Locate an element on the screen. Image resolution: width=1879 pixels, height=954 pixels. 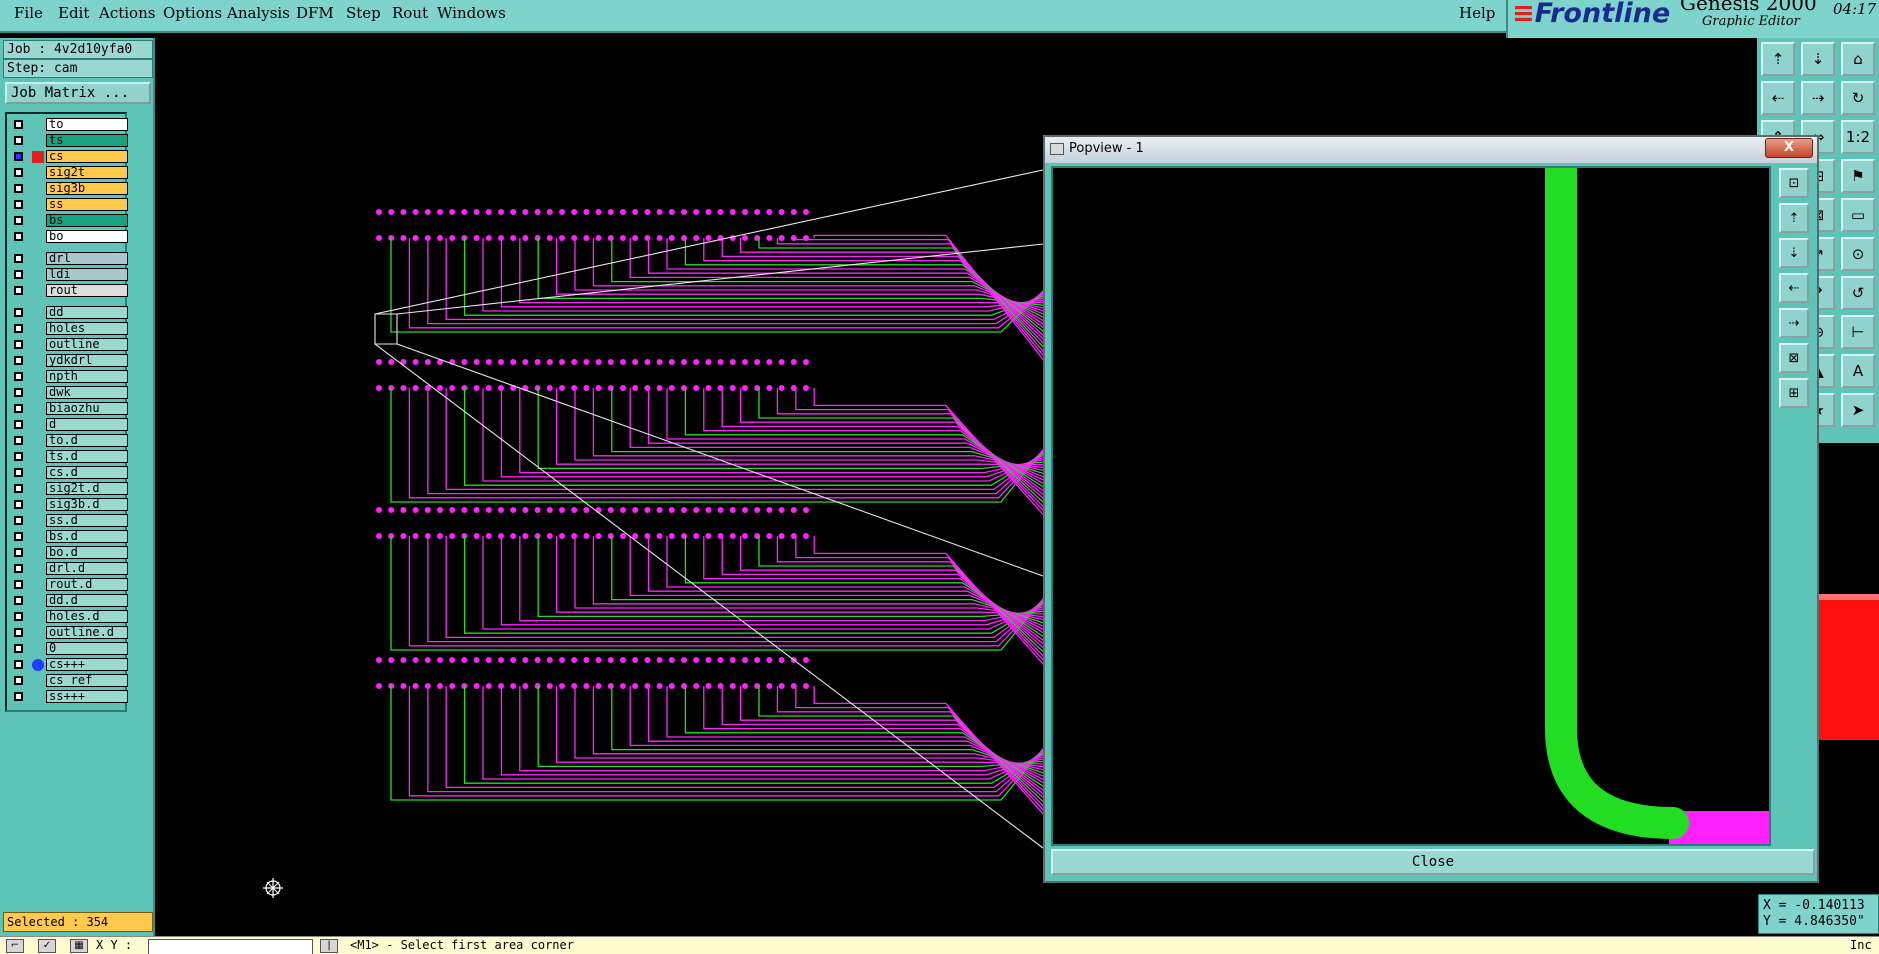
layer-name: dwk is located at coordinates (87, 392).